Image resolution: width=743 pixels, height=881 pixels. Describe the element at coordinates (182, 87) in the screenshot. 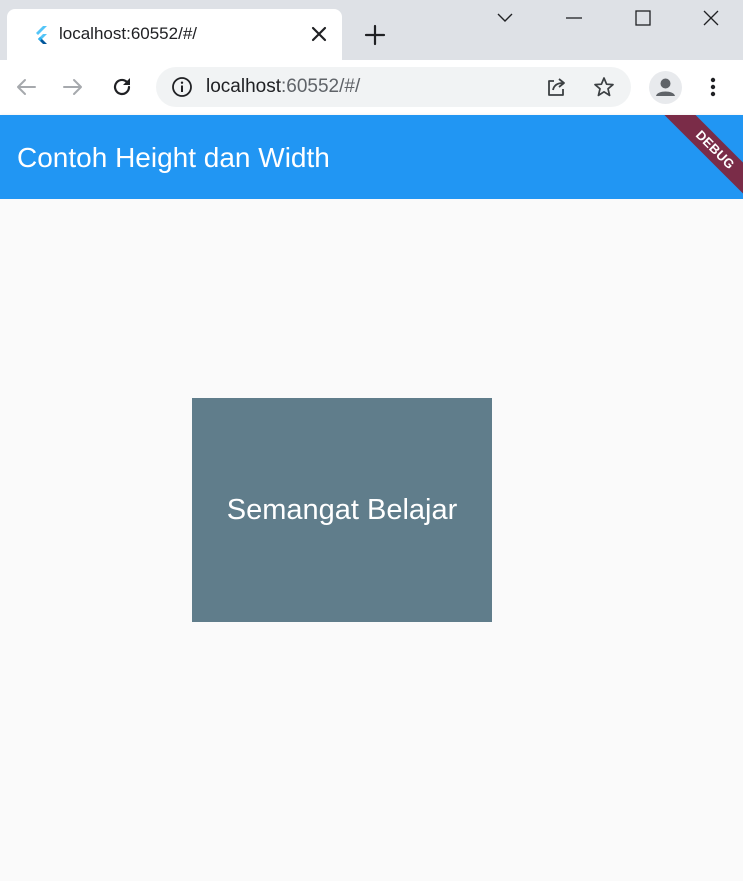

I see `info-icon` at that location.